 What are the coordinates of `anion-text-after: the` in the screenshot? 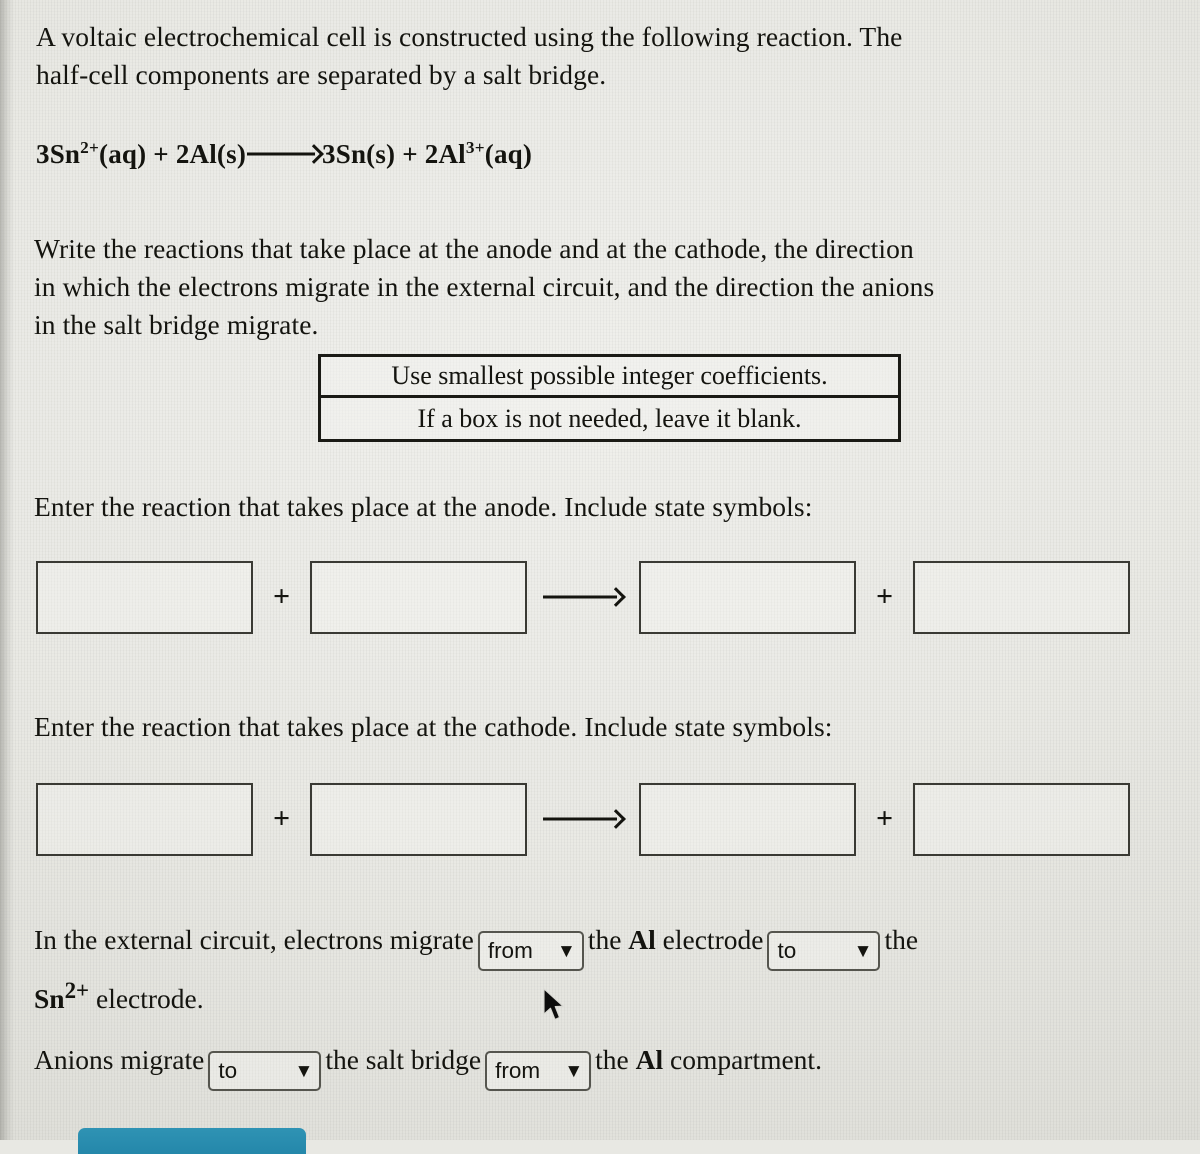 It's located at (612, 1059).